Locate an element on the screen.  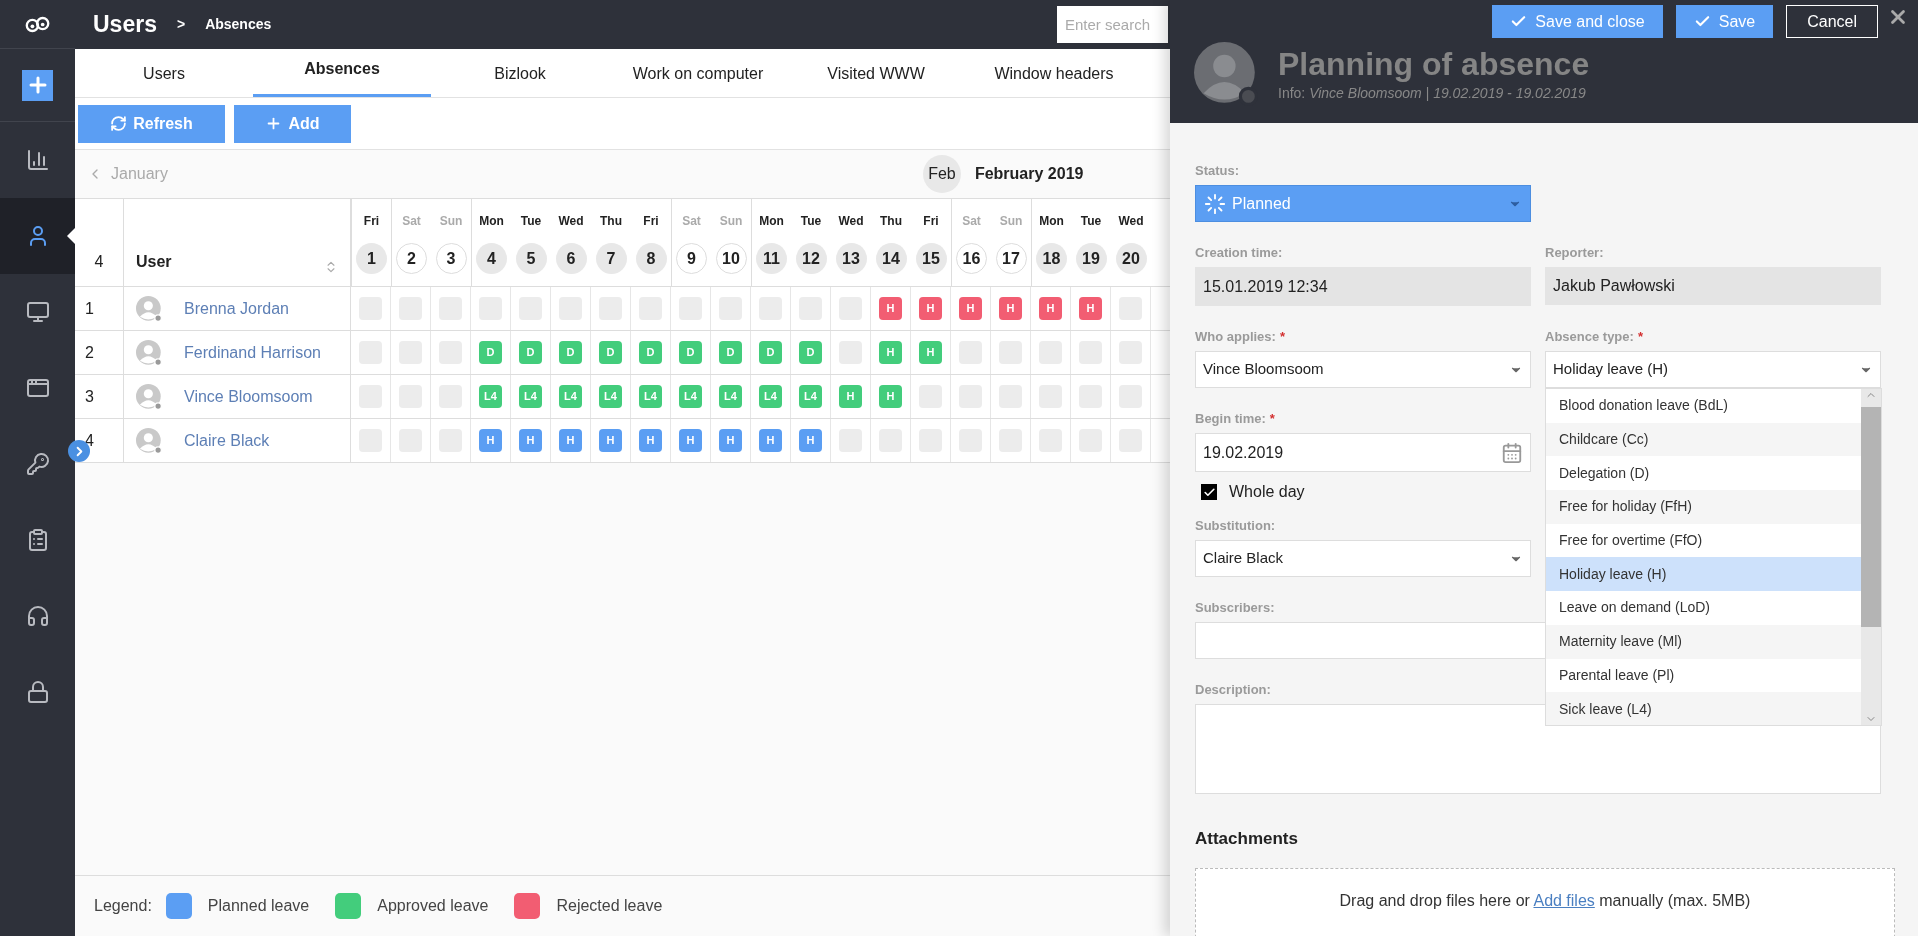
row-number: 2 is located at coordinates (89, 352).